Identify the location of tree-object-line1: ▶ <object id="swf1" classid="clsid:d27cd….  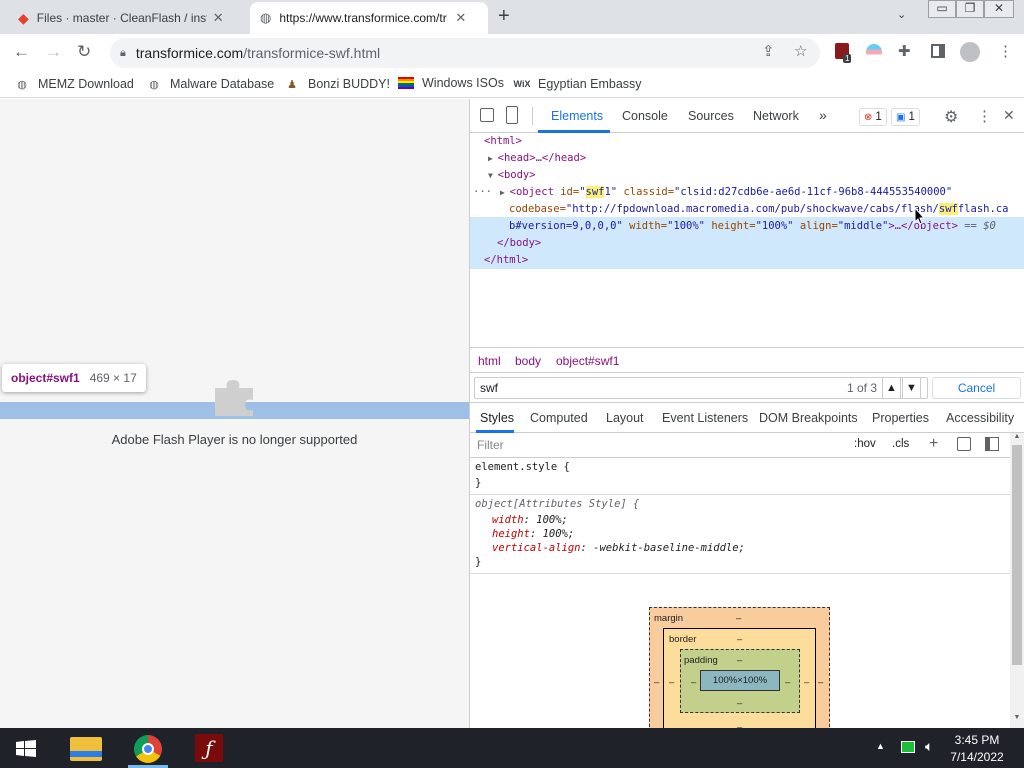
(726, 192).